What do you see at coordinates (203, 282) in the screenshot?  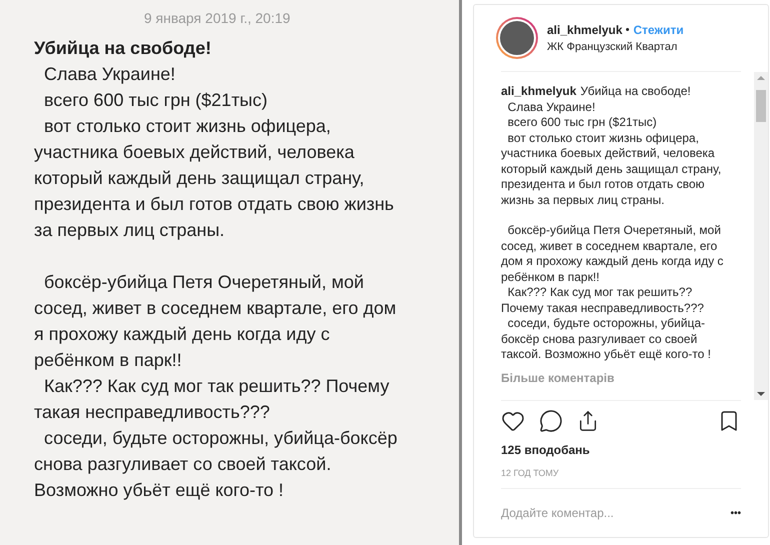 I see `note-line: боксёр-убийца Петя Очеретяный, мой` at bounding box center [203, 282].